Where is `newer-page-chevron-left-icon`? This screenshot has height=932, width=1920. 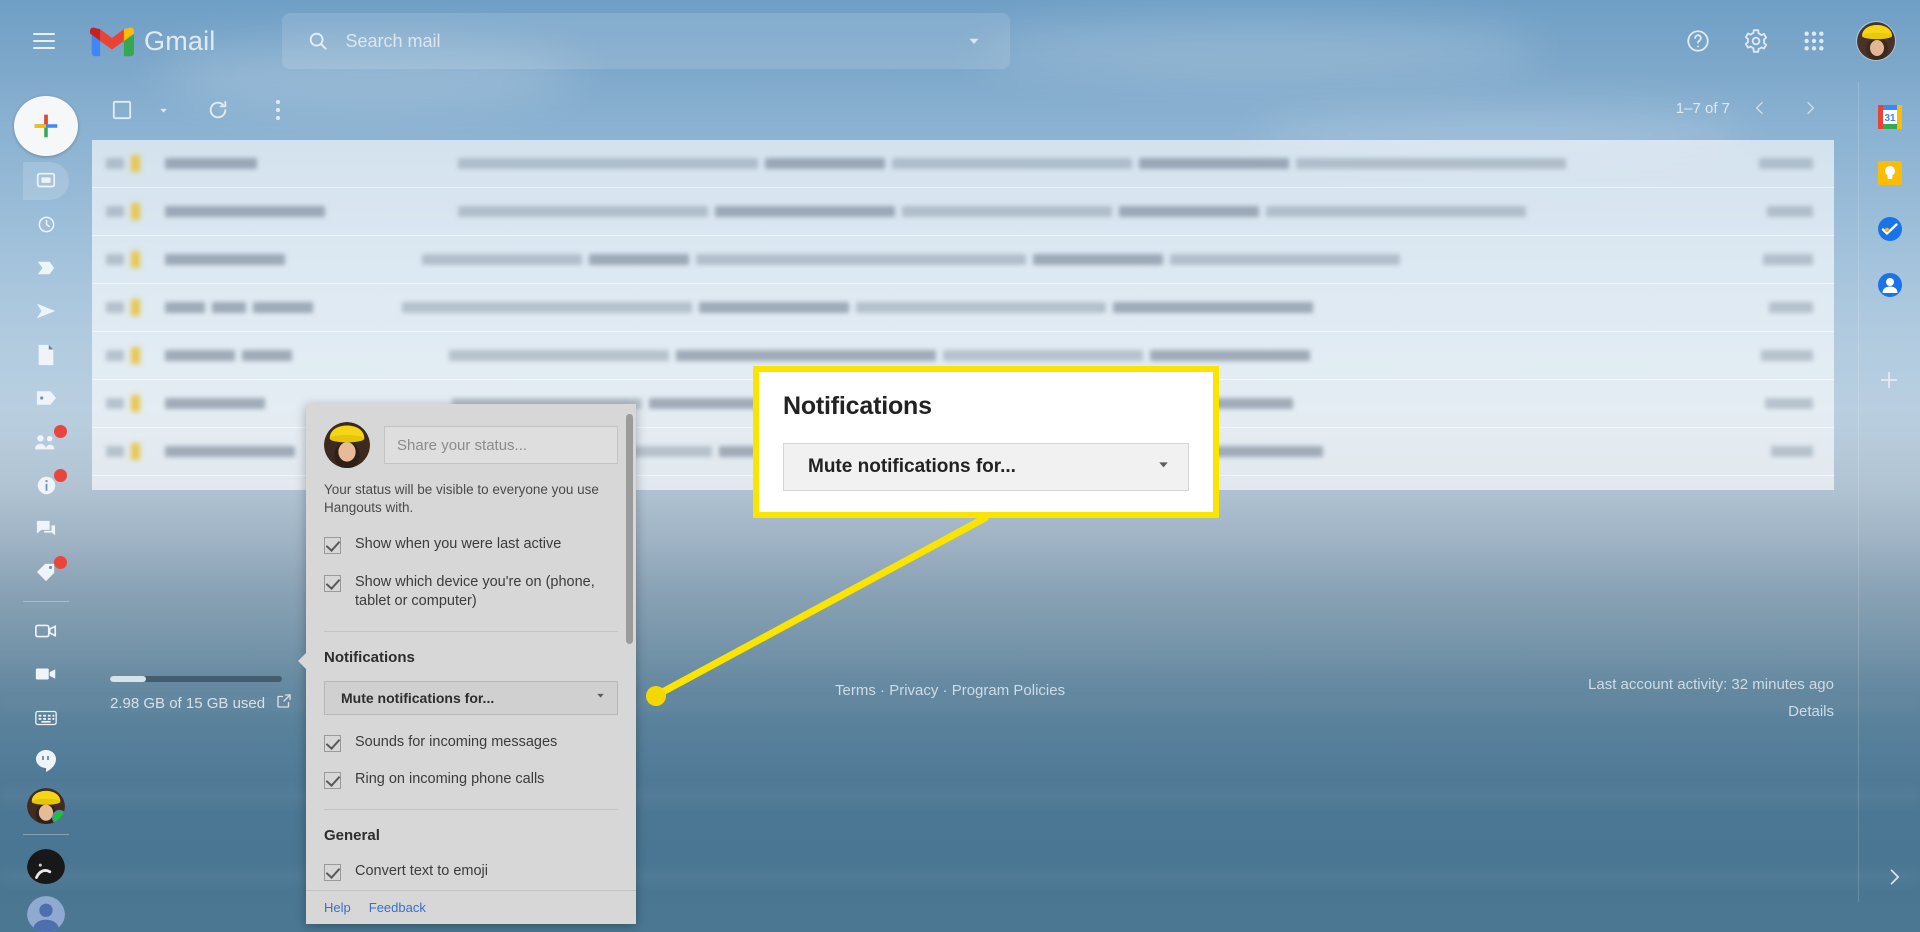 newer-page-chevron-left-icon is located at coordinates (1760, 108).